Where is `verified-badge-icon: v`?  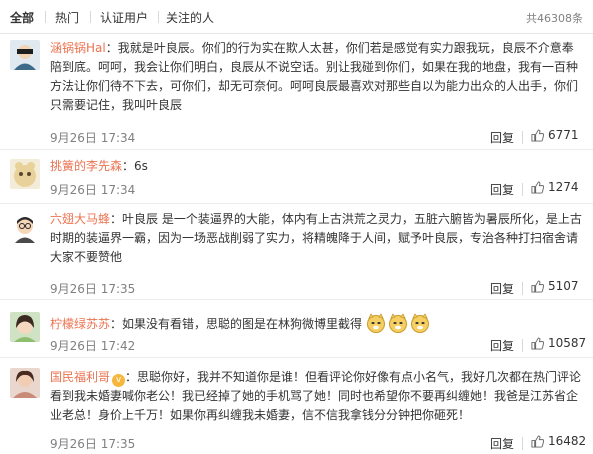
verified-badge-icon: v is located at coordinates (119, 380).